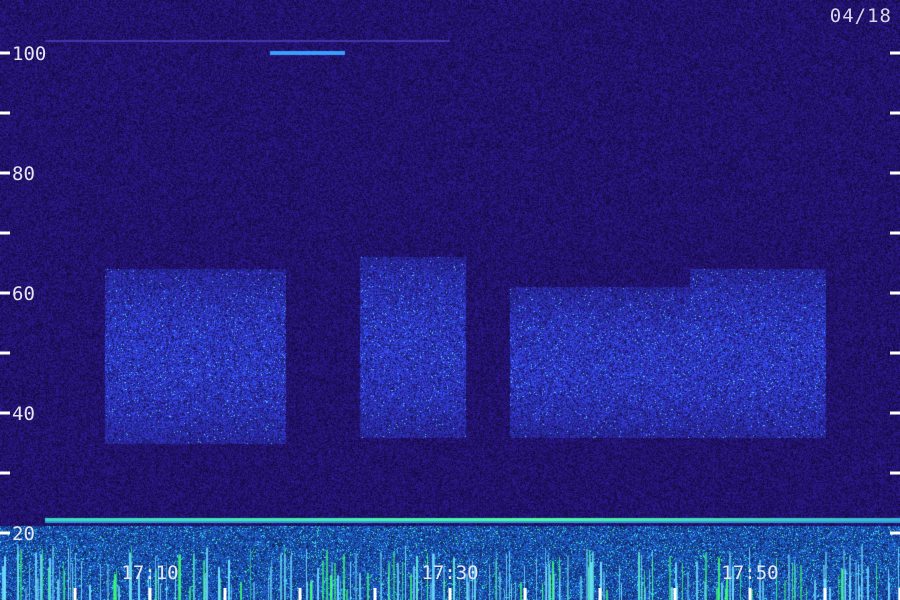 The height and width of the screenshot is (600, 900). I want to click on x-tick-label-17-10: 17:10, so click(149, 573).